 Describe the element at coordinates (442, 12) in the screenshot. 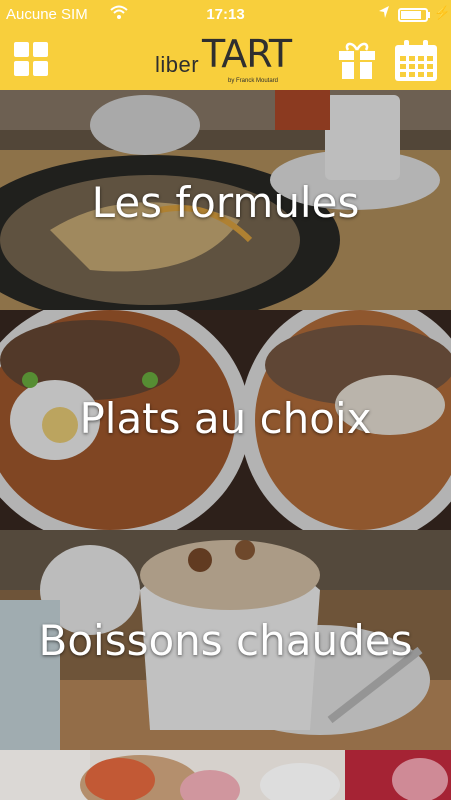

I see `charging-bolt-icon: ⚡` at that location.